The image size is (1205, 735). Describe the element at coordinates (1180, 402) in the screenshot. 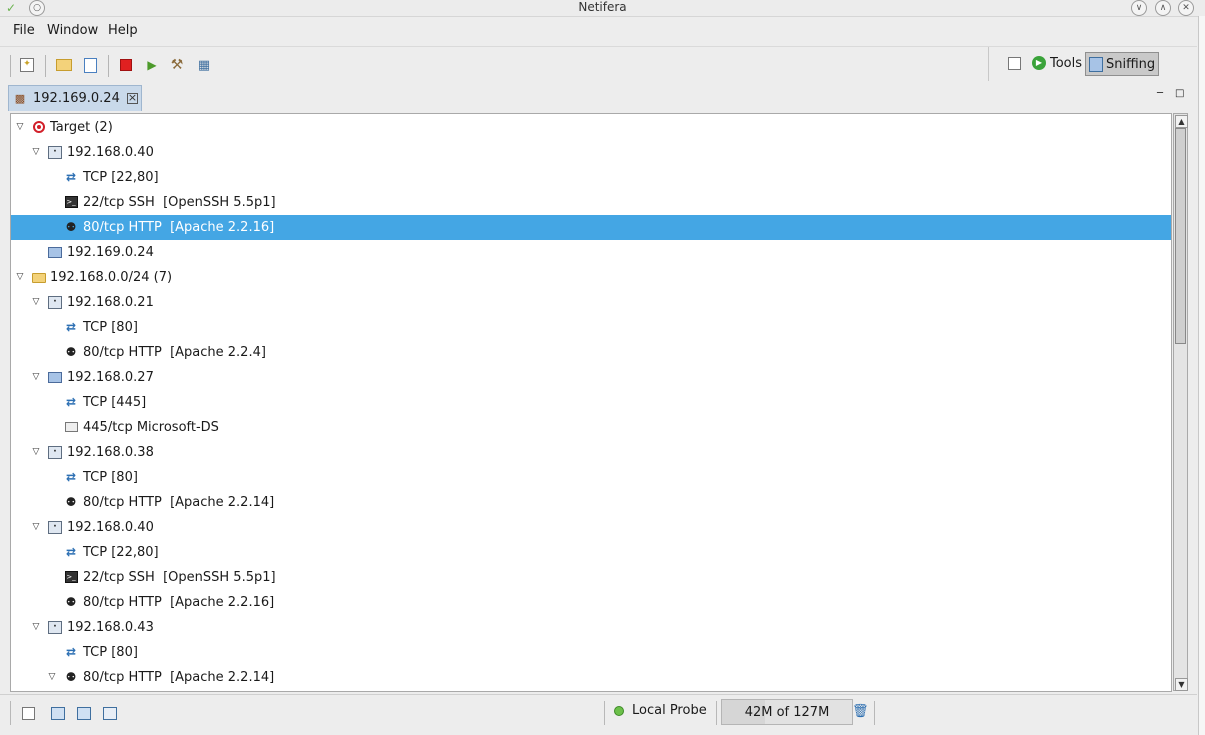

I see `tree-scrollbar: ▲ ▼` at that location.